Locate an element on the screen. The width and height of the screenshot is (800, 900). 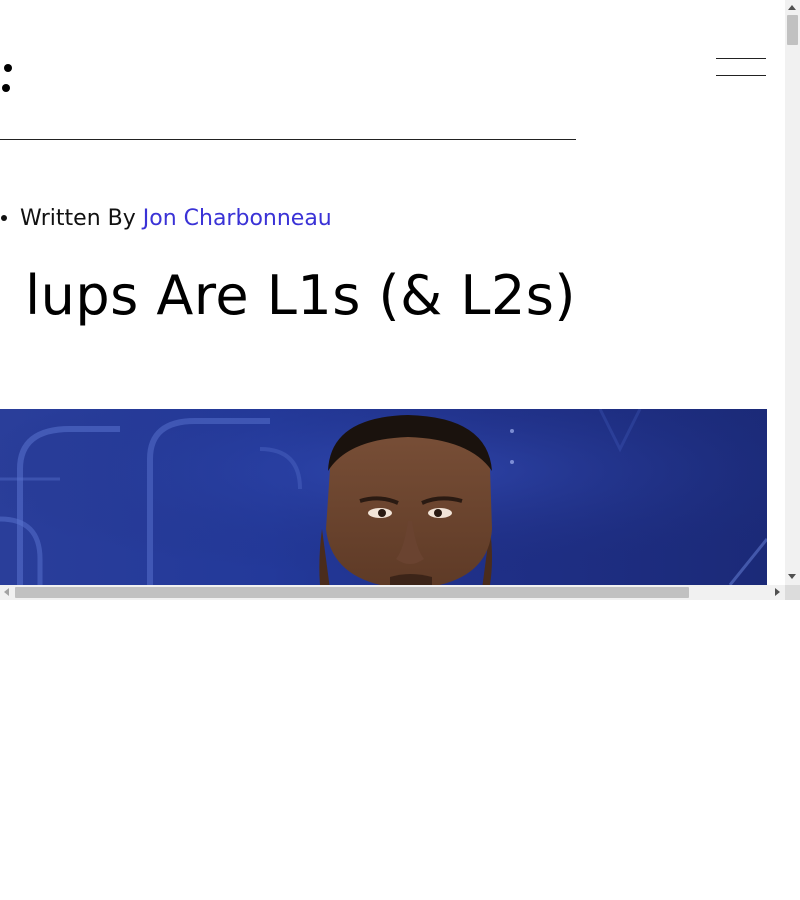
header-divider is located at coordinates (288, 139).